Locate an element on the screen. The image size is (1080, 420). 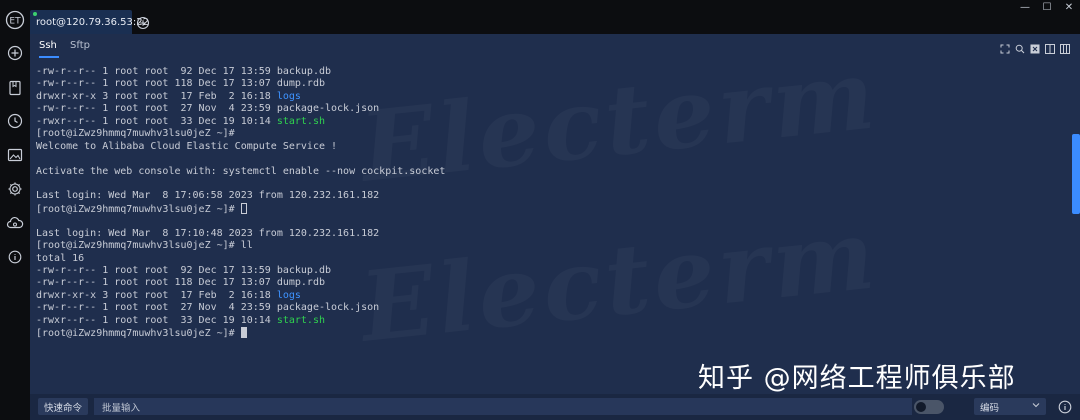
tab-ssh: Ssh is located at coordinates (48, 45).